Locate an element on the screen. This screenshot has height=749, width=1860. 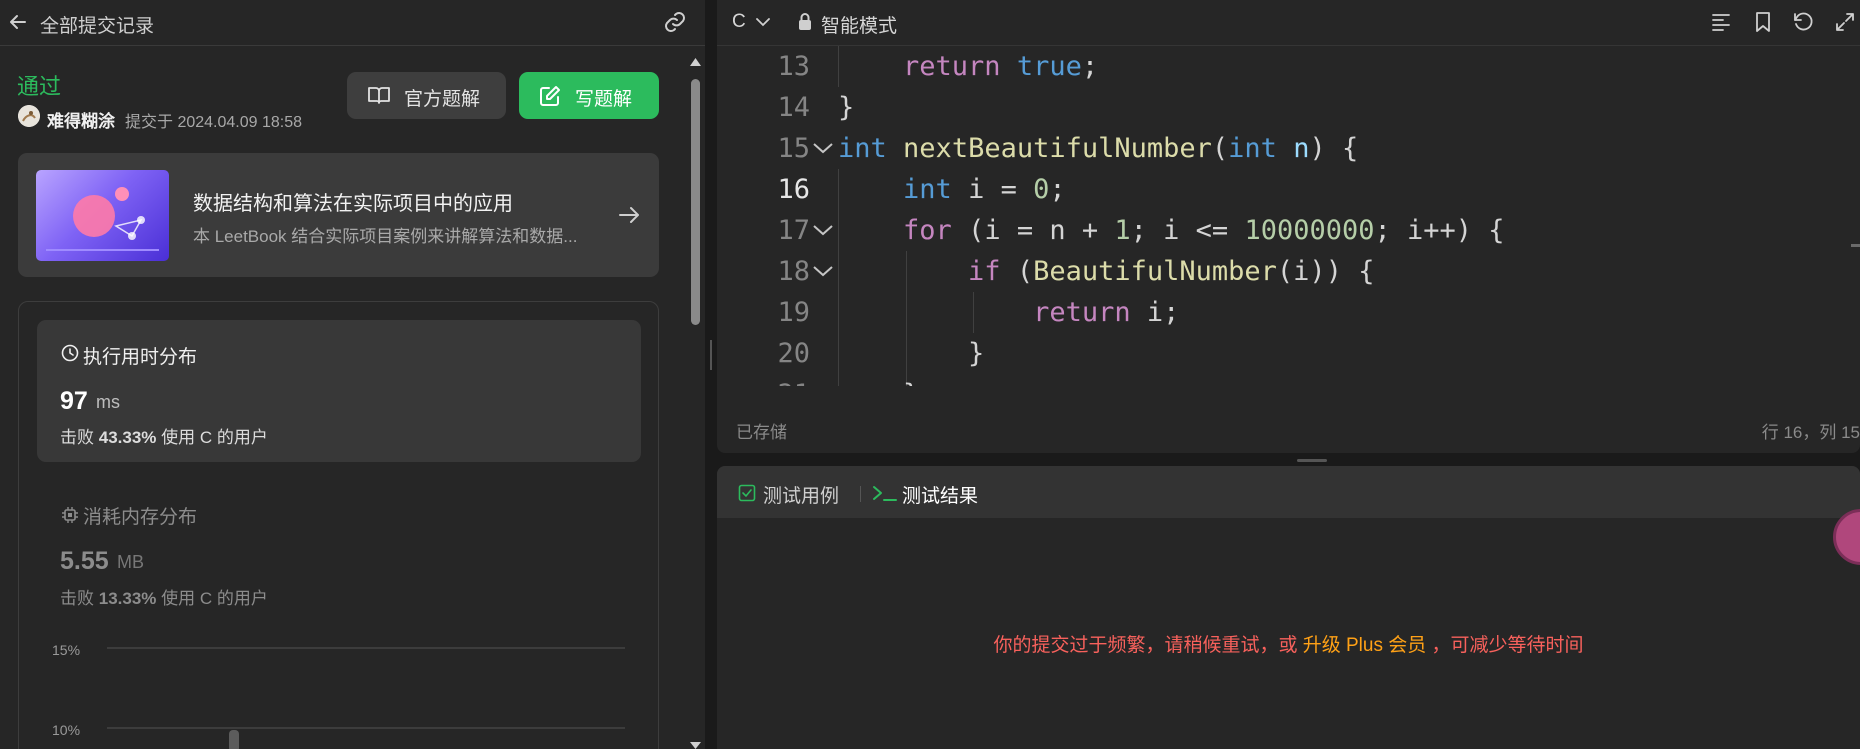
memory-value: 5.55 is located at coordinates (84, 561).